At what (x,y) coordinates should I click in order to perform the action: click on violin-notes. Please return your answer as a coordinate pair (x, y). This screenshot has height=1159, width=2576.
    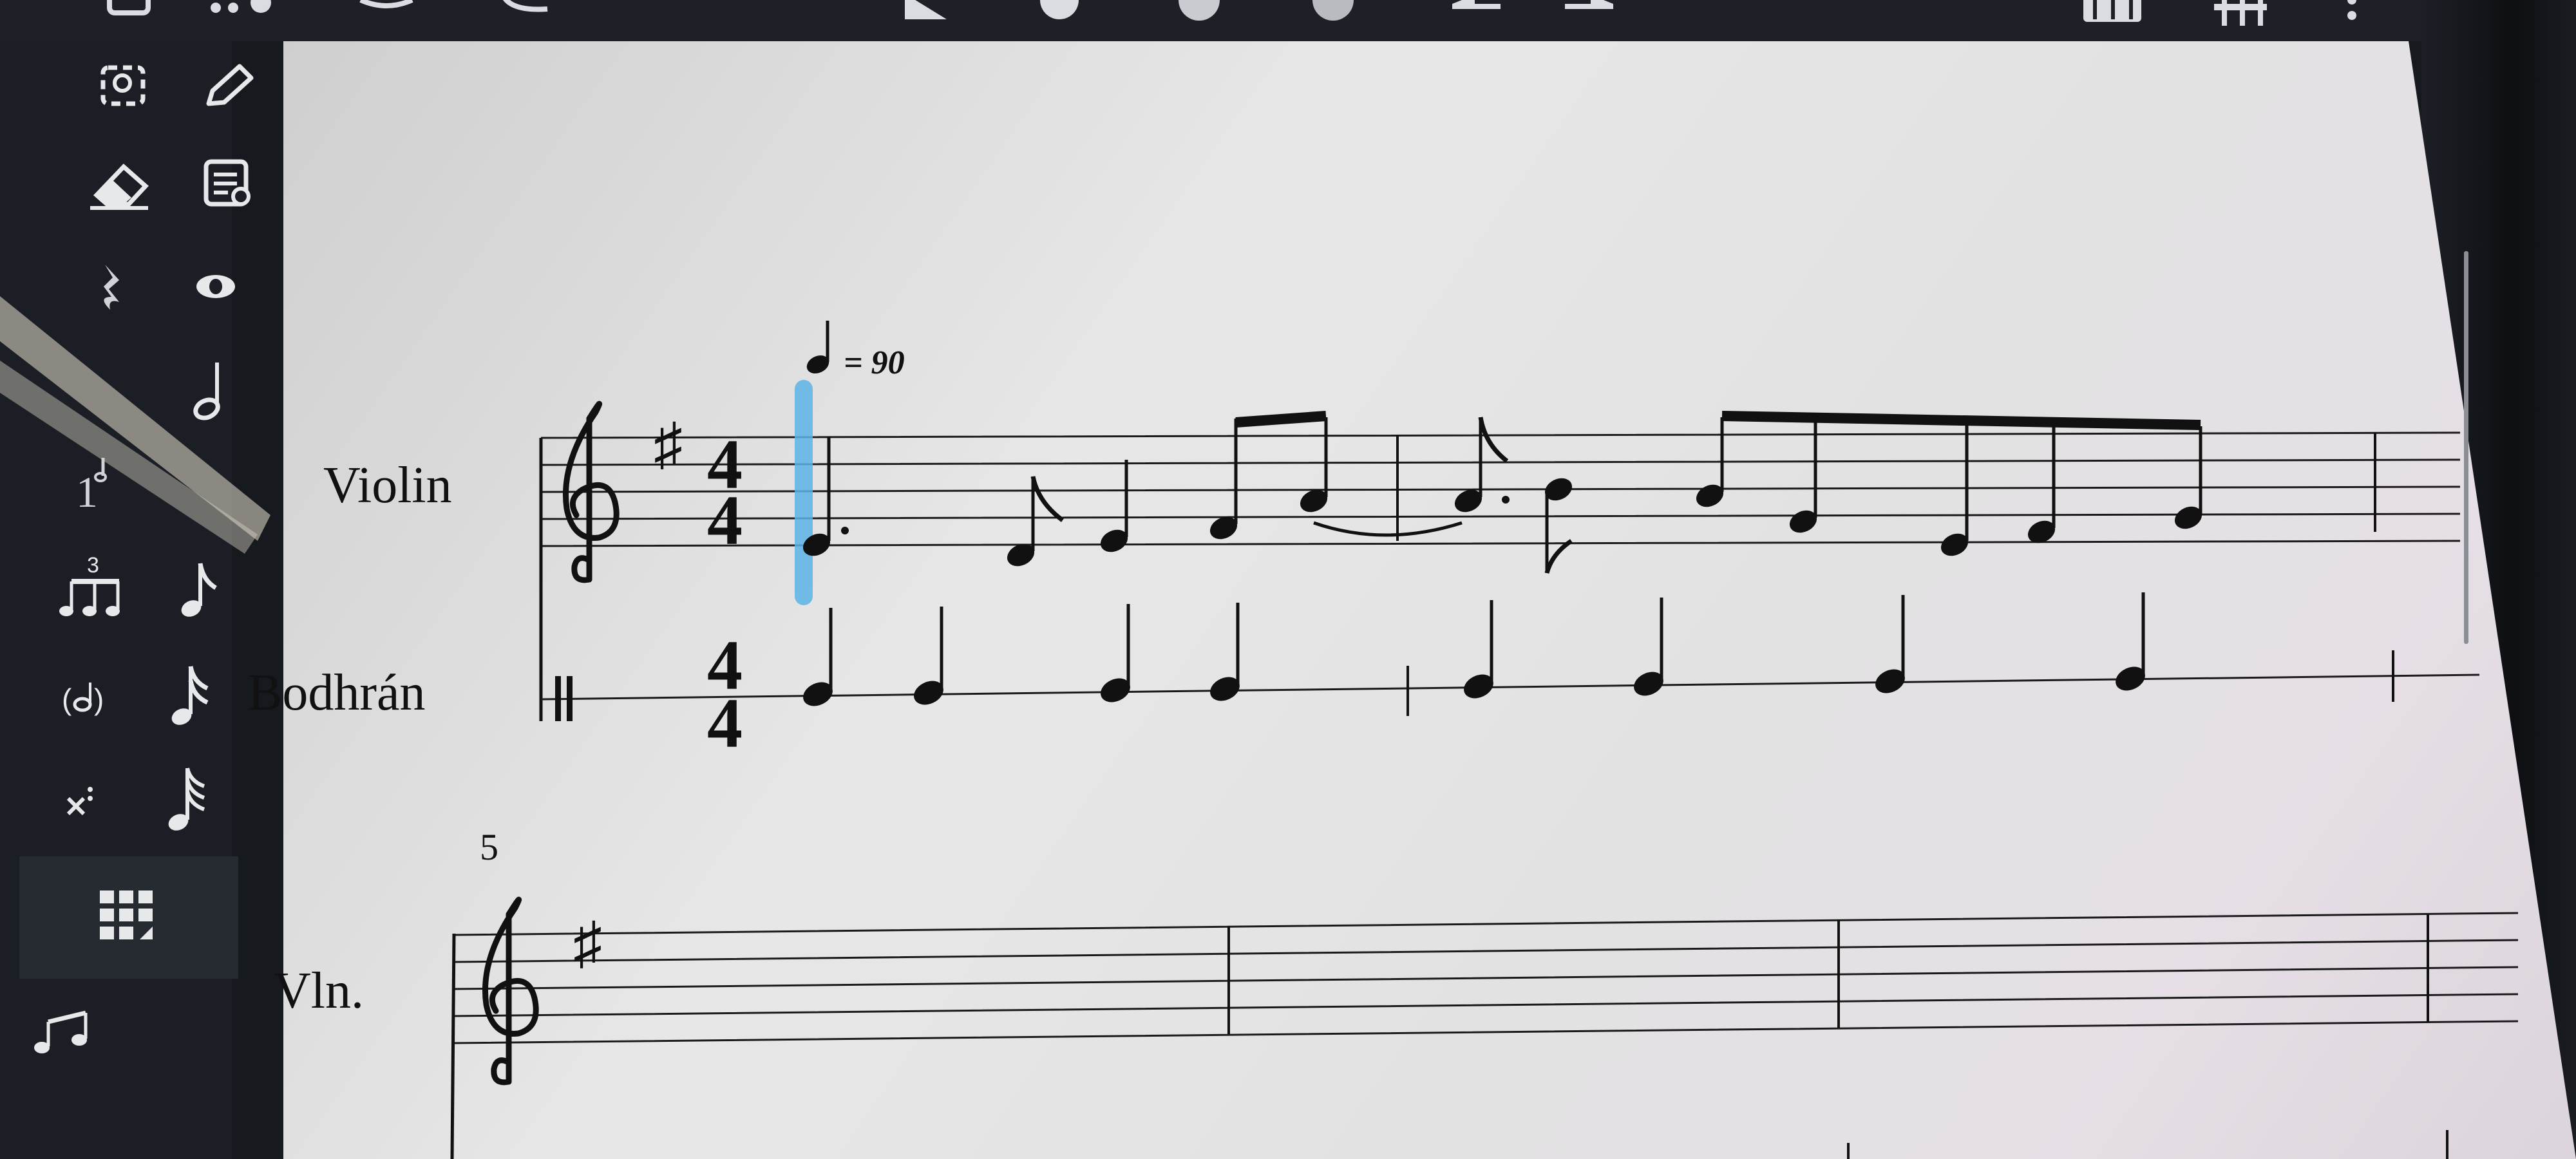
    Looking at the image, I should click on (1131, 490).